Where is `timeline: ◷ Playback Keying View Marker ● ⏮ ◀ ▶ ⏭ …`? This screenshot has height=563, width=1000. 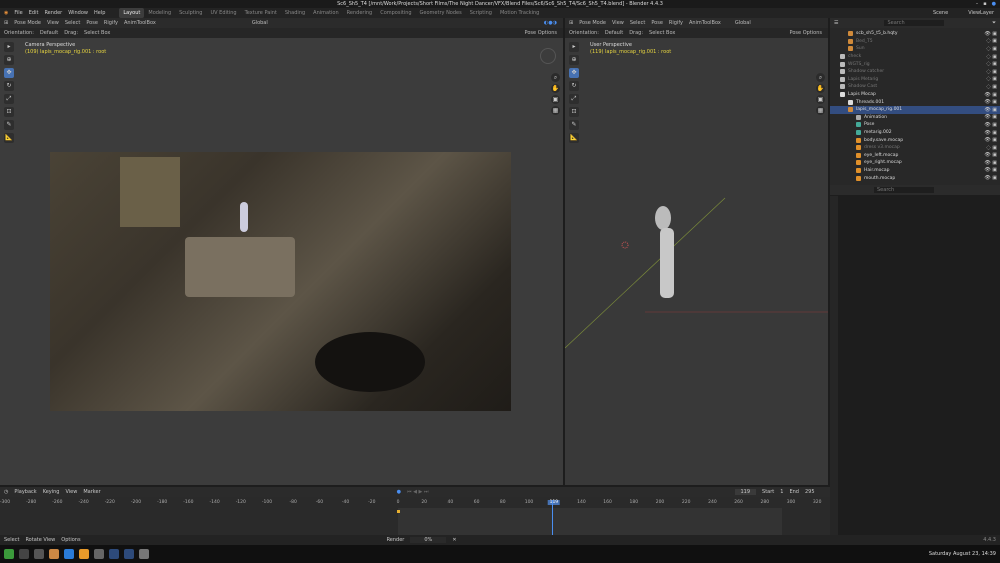 timeline: ◷ Playback Keying View Marker ● ⏮ ◀ ▶ ⏭ … is located at coordinates (415, 511).